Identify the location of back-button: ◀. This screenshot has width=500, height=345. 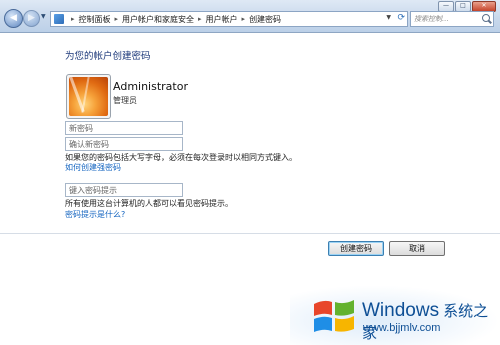
(13, 18).